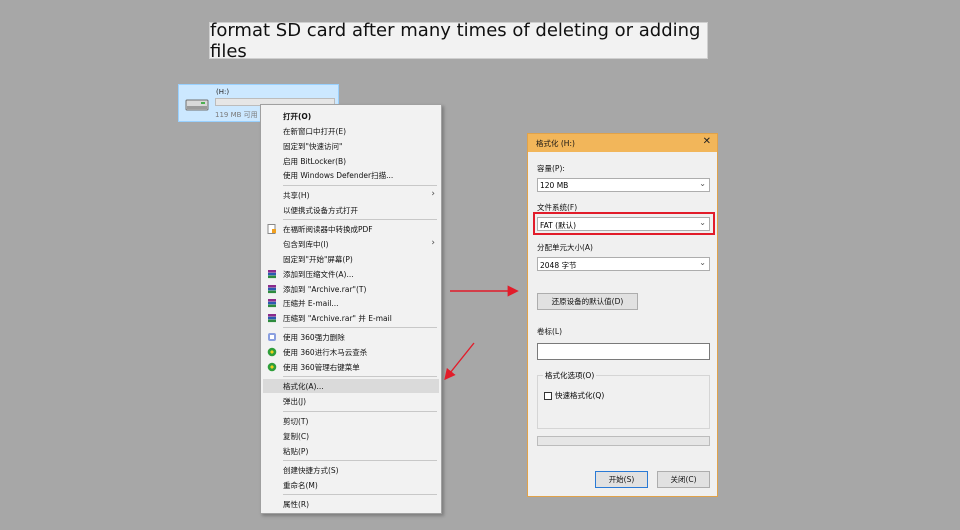  Describe the element at coordinates (707, 141) in the screenshot. I see `close-icon: ✕` at that location.